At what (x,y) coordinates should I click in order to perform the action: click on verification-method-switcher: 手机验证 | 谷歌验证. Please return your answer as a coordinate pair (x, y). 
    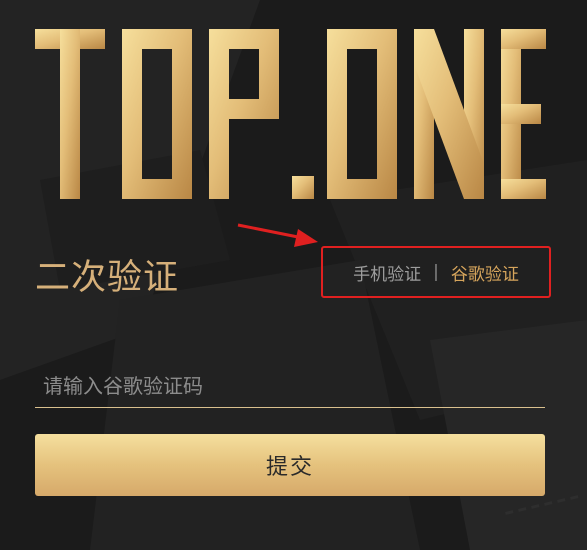
    Looking at the image, I should click on (436, 272).